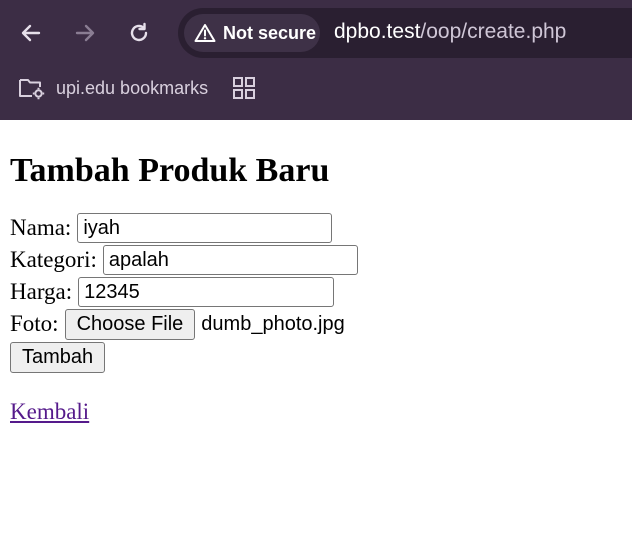 The height and width of the screenshot is (535, 632). I want to click on forward-button, so click(85, 33).